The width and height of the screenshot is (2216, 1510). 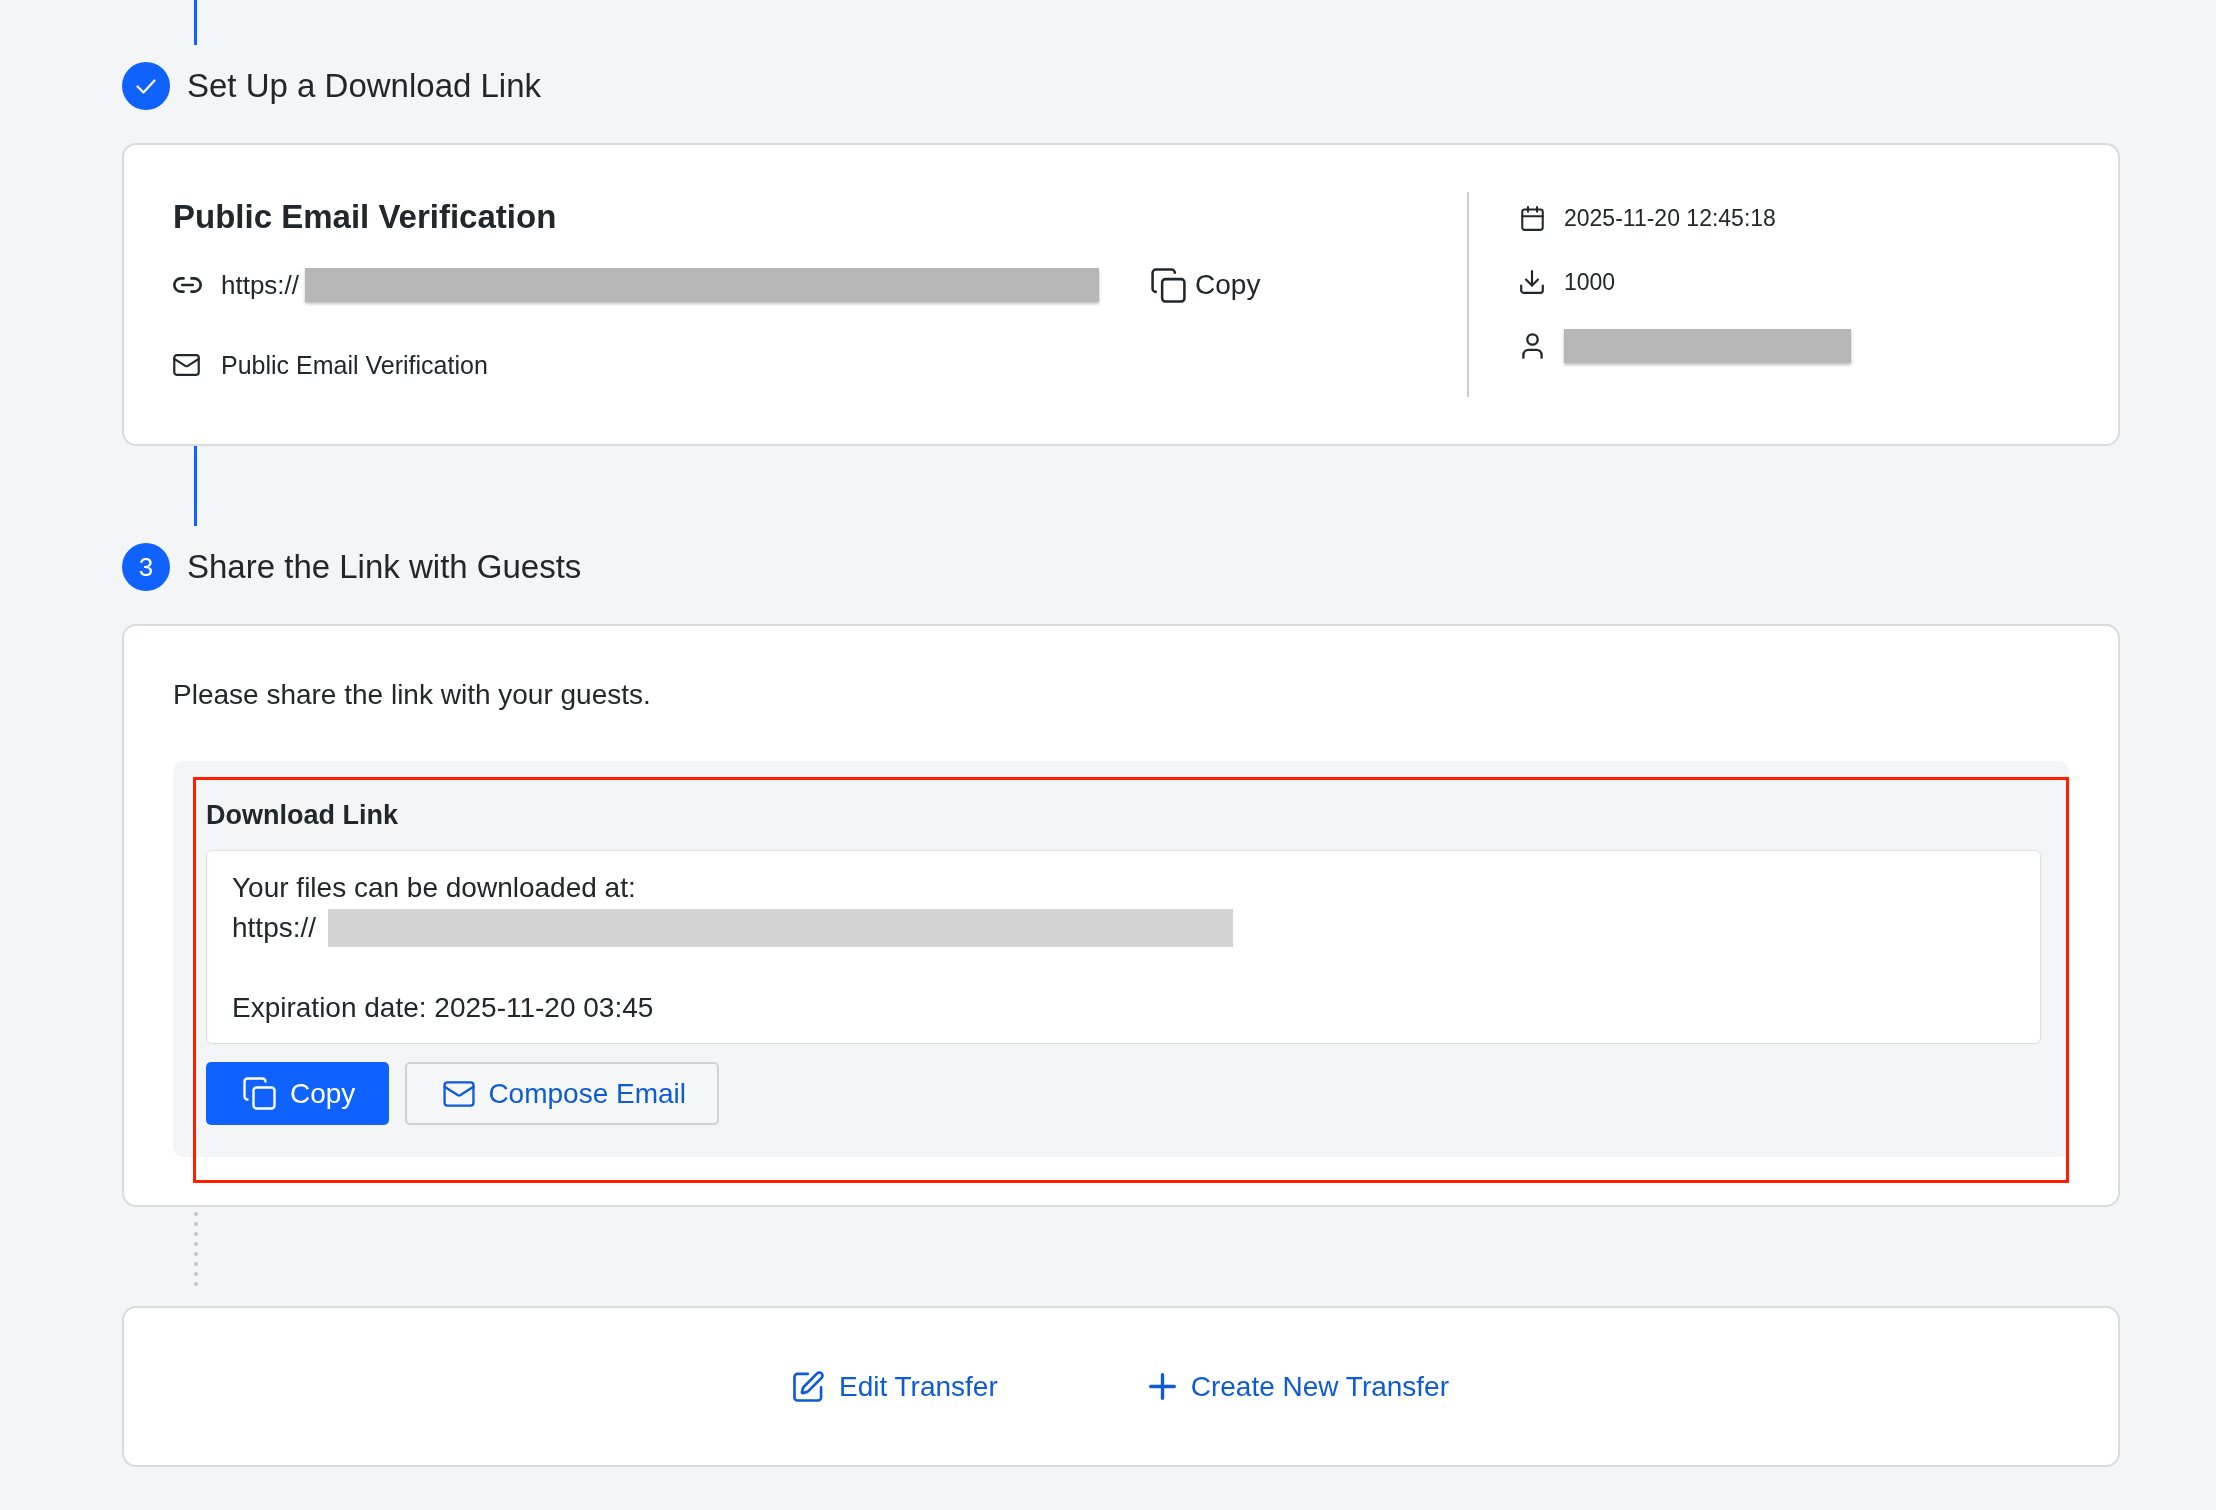 What do you see at coordinates (1670, 218) in the screenshot?
I see `detail-text: 2025-11-20 12:45:18` at bounding box center [1670, 218].